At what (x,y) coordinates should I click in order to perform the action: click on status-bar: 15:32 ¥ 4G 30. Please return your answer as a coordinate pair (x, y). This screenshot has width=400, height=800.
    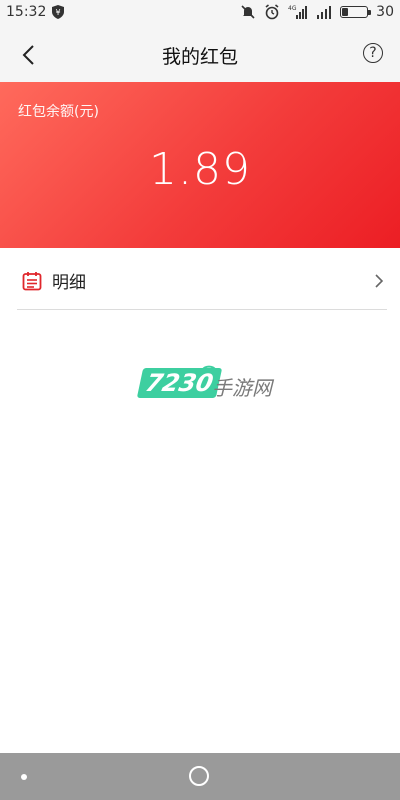
    Looking at the image, I should click on (200, 13).